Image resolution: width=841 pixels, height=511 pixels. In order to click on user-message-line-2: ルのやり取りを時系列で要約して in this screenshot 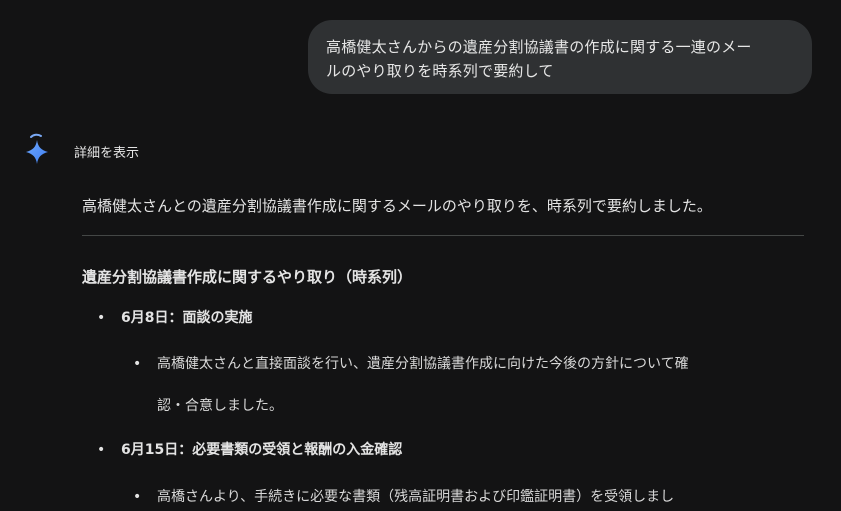, I will do `click(440, 71)`.